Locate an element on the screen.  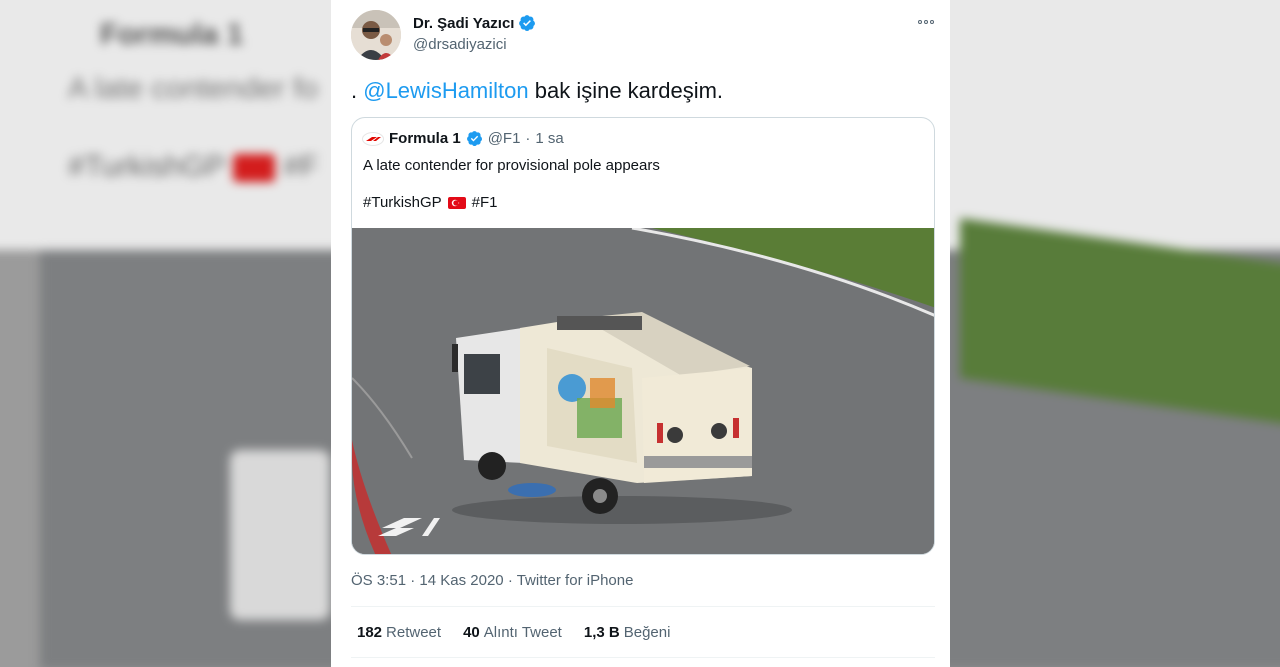
turkey-flag-icon is located at coordinates (456, 202).